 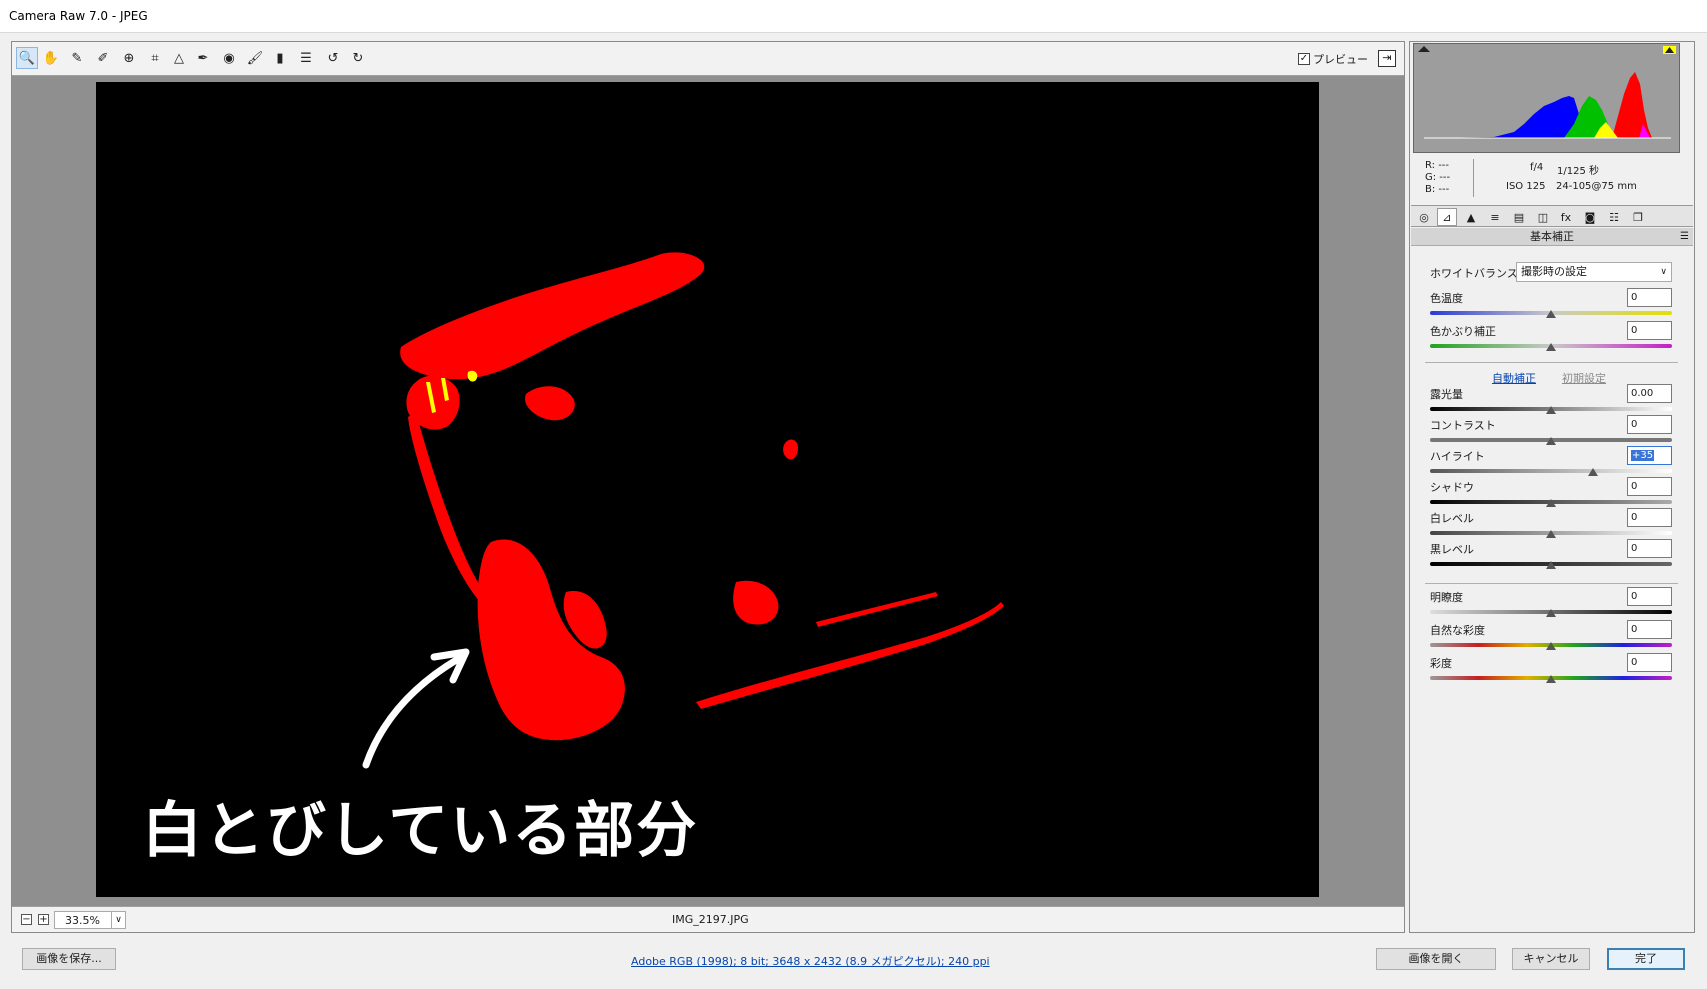 What do you see at coordinates (26, 919) in the screenshot?
I see `zoom-out-button: −` at bounding box center [26, 919].